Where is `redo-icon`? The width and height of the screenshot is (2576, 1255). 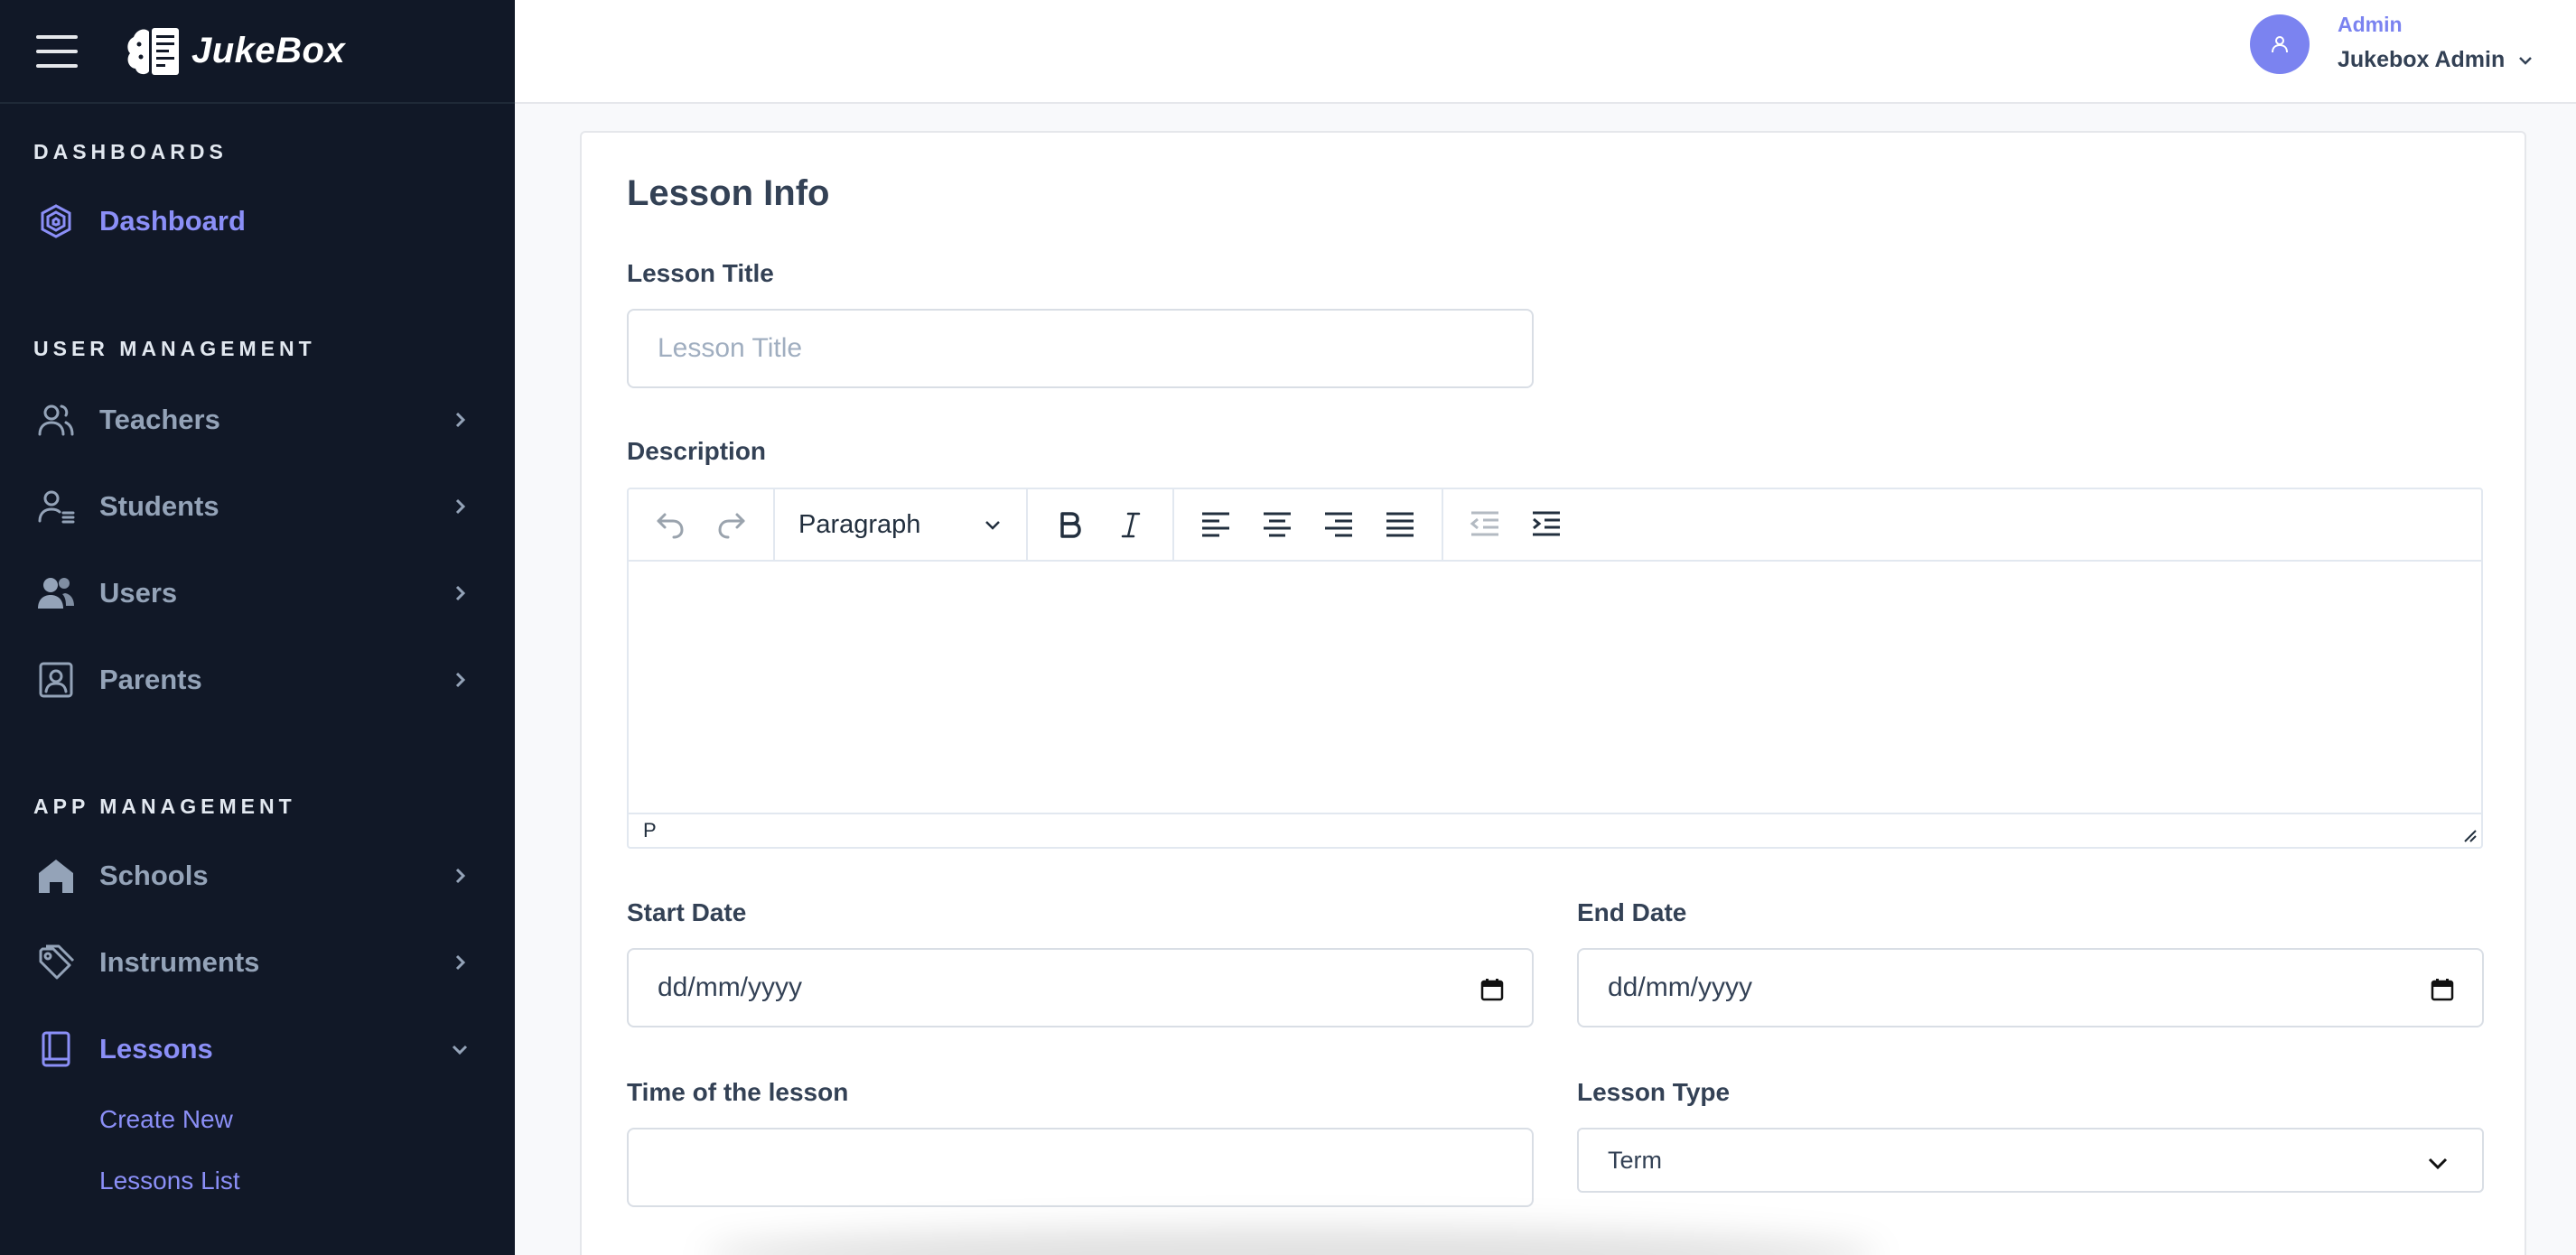 redo-icon is located at coordinates (731, 526).